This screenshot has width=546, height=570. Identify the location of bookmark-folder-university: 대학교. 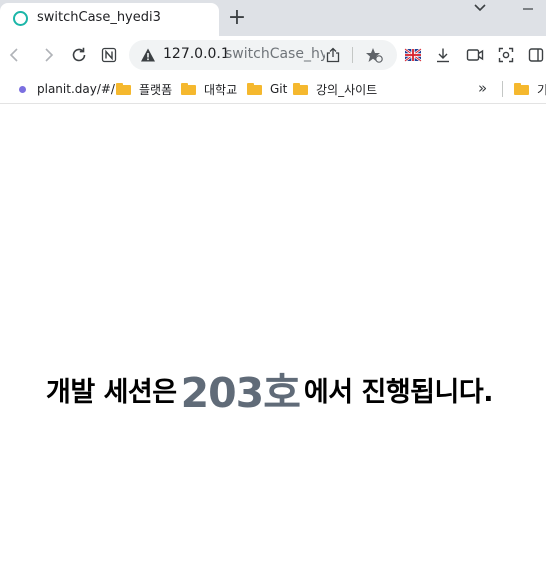
(209, 89).